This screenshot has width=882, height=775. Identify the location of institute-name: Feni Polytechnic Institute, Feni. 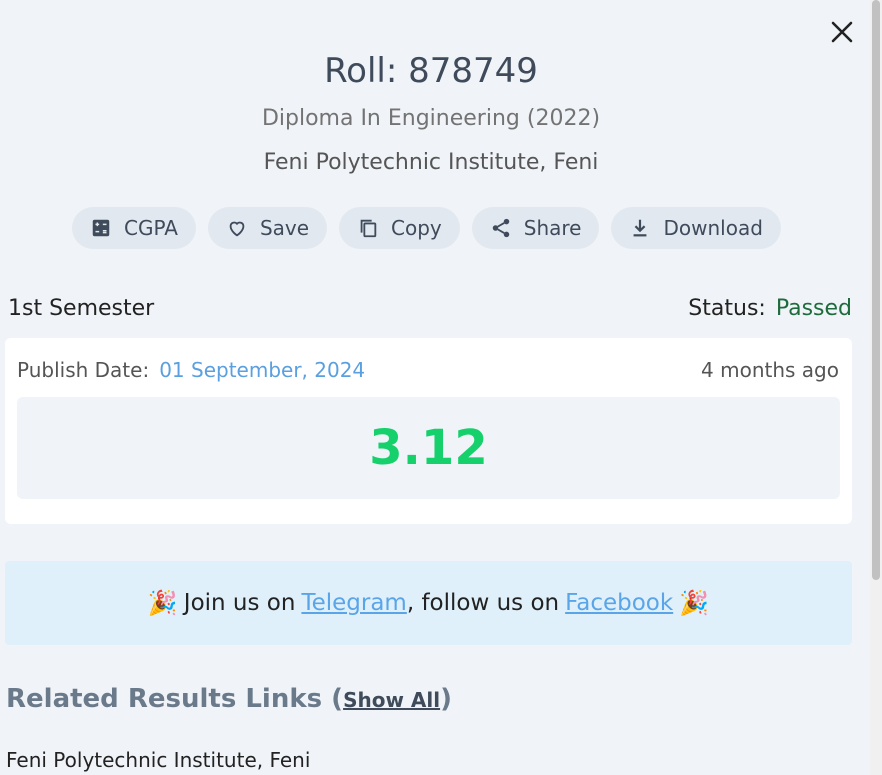
(431, 162).